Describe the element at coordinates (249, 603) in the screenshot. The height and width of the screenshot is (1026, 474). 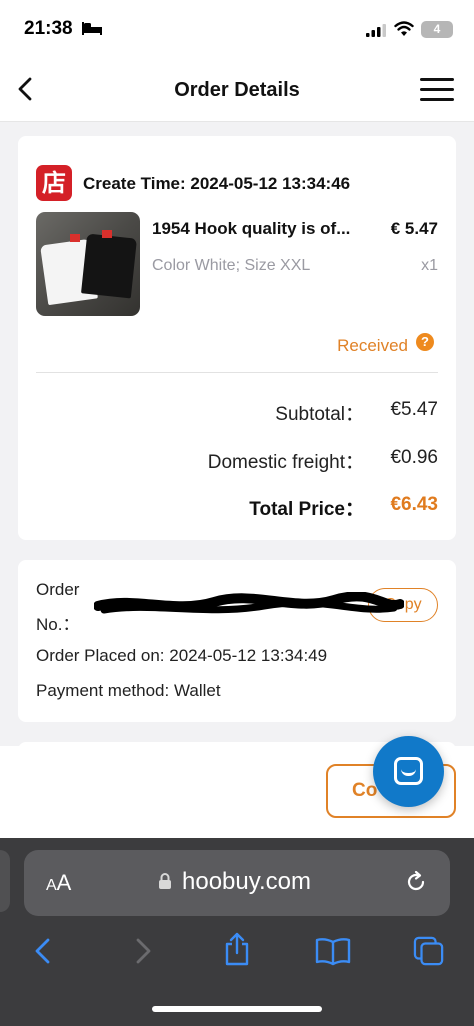
I see `redaction-scribble` at that location.